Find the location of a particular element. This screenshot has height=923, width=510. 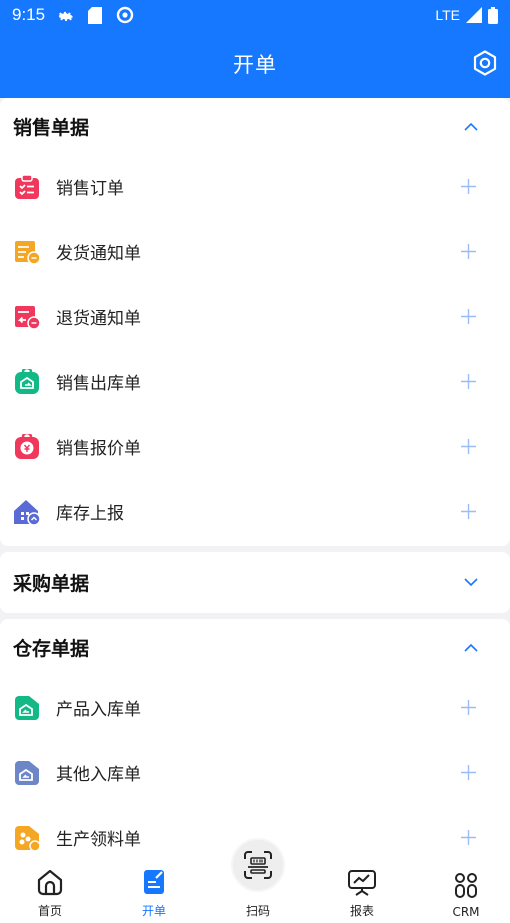

report-icon is located at coordinates (362, 883).